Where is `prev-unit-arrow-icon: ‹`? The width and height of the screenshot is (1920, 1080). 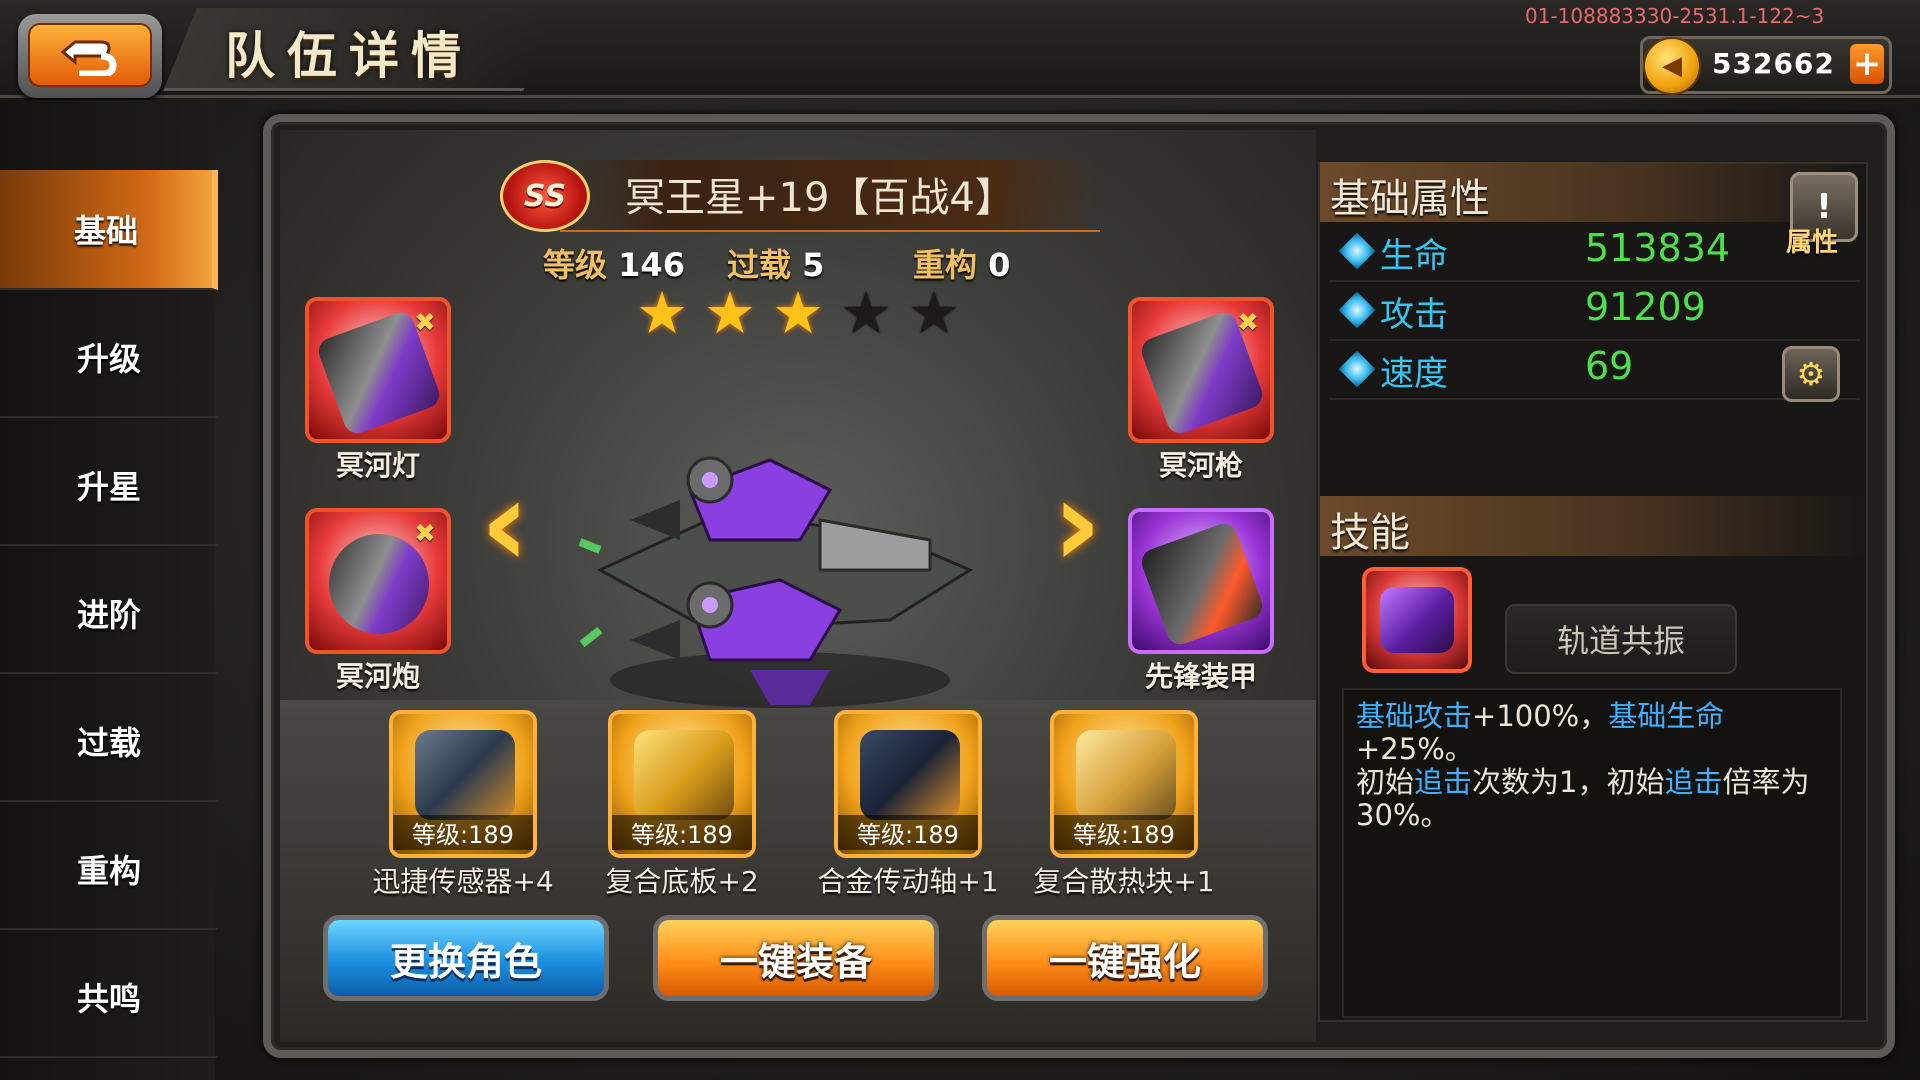
prev-unit-arrow-icon: ‹ is located at coordinates (505, 525).